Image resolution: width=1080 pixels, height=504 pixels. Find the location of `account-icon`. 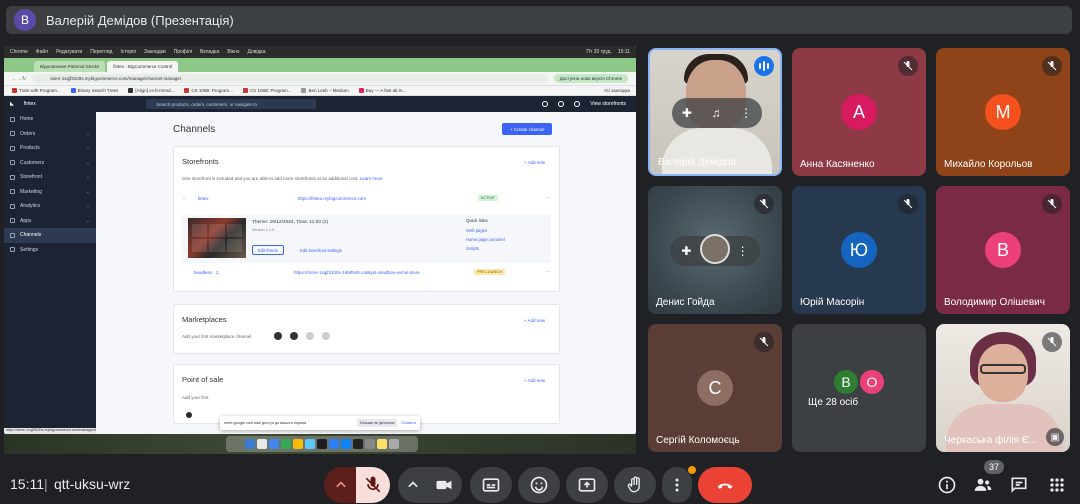

account-icon is located at coordinates (577, 104).